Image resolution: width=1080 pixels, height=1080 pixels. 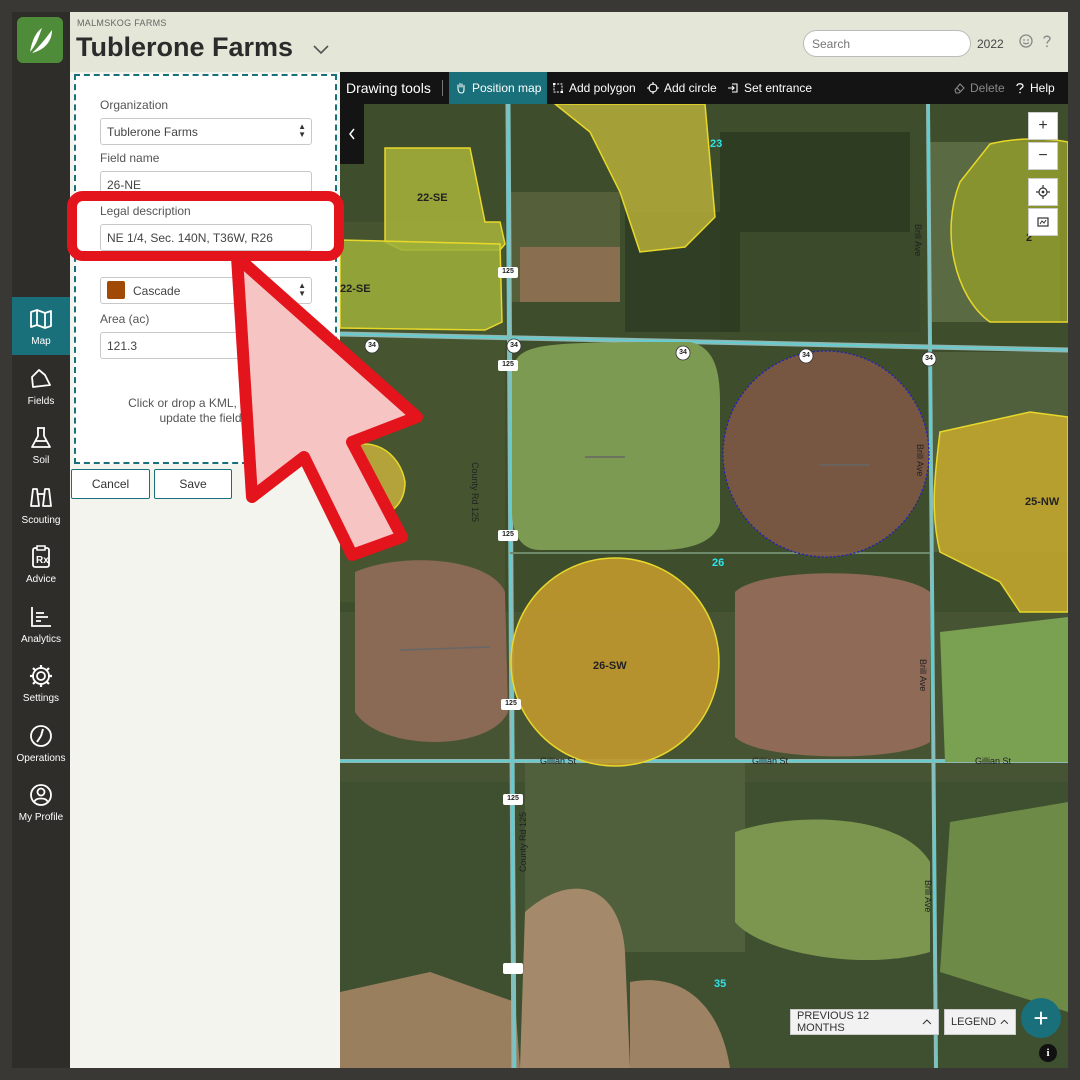 I want to click on add-button: +, so click(x=1041, y=1018).